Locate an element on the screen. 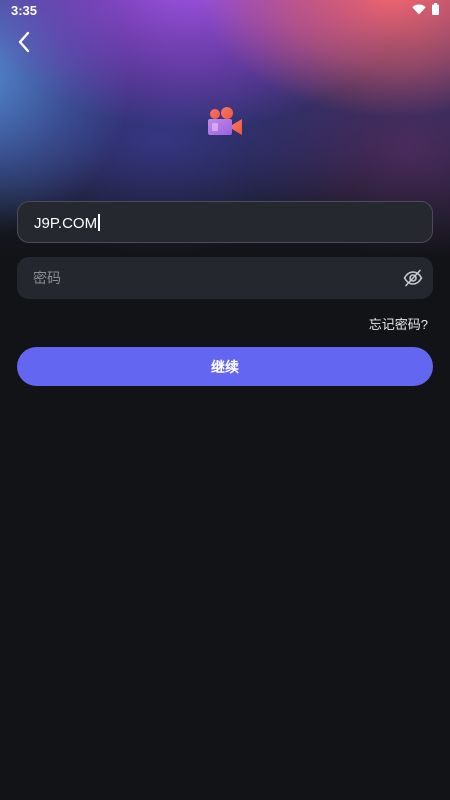 The height and width of the screenshot is (800, 450). chevron-left-icon is located at coordinates (24, 44).